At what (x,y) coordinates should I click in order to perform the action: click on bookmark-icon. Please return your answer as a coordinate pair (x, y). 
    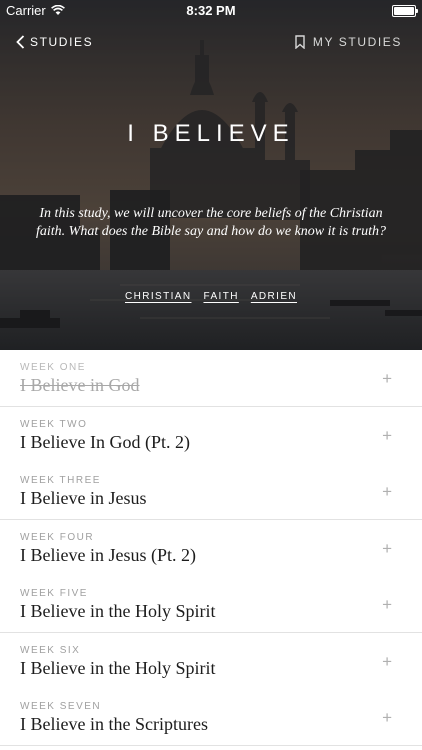
    Looking at the image, I should click on (300, 42).